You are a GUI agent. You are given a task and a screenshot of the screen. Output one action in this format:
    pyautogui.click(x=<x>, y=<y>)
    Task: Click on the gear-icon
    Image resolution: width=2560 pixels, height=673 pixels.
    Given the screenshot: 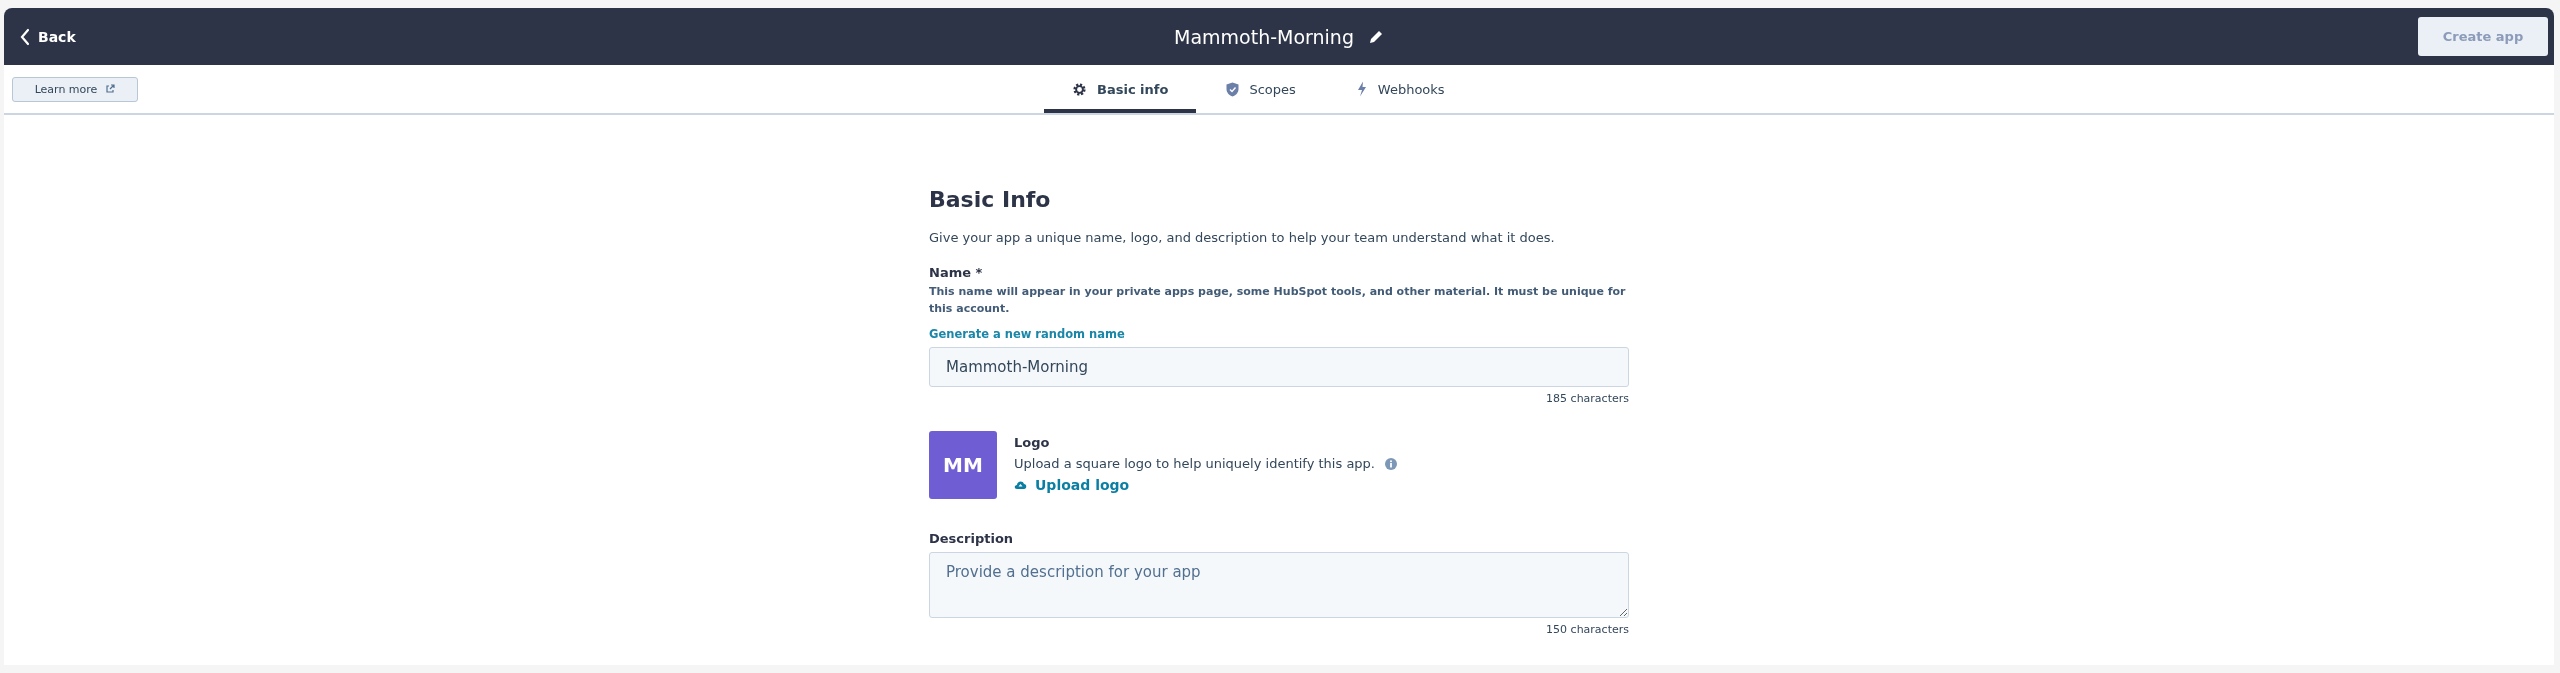 What is the action you would take?
    pyautogui.click(x=1079, y=89)
    